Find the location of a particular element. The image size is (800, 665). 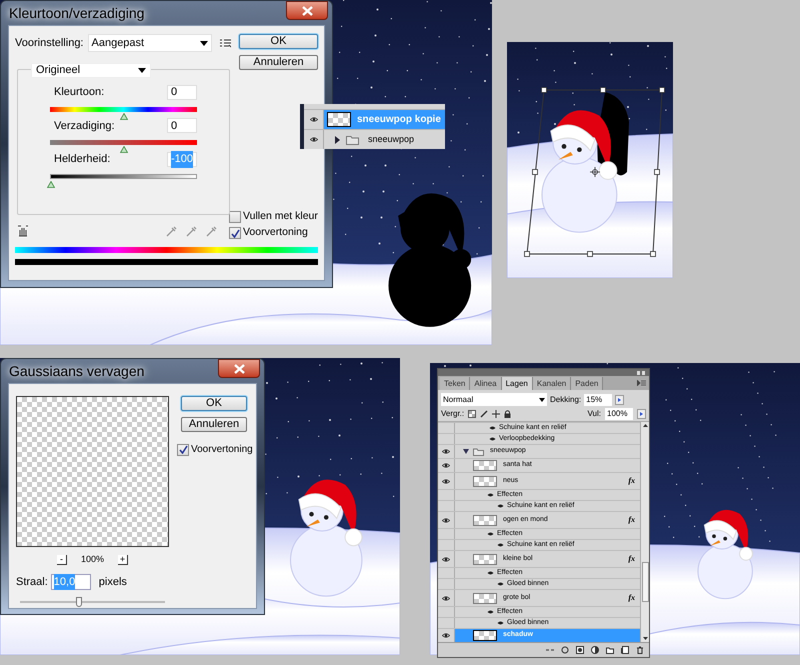

eyedropper-icon is located at coordinates (171, 231).